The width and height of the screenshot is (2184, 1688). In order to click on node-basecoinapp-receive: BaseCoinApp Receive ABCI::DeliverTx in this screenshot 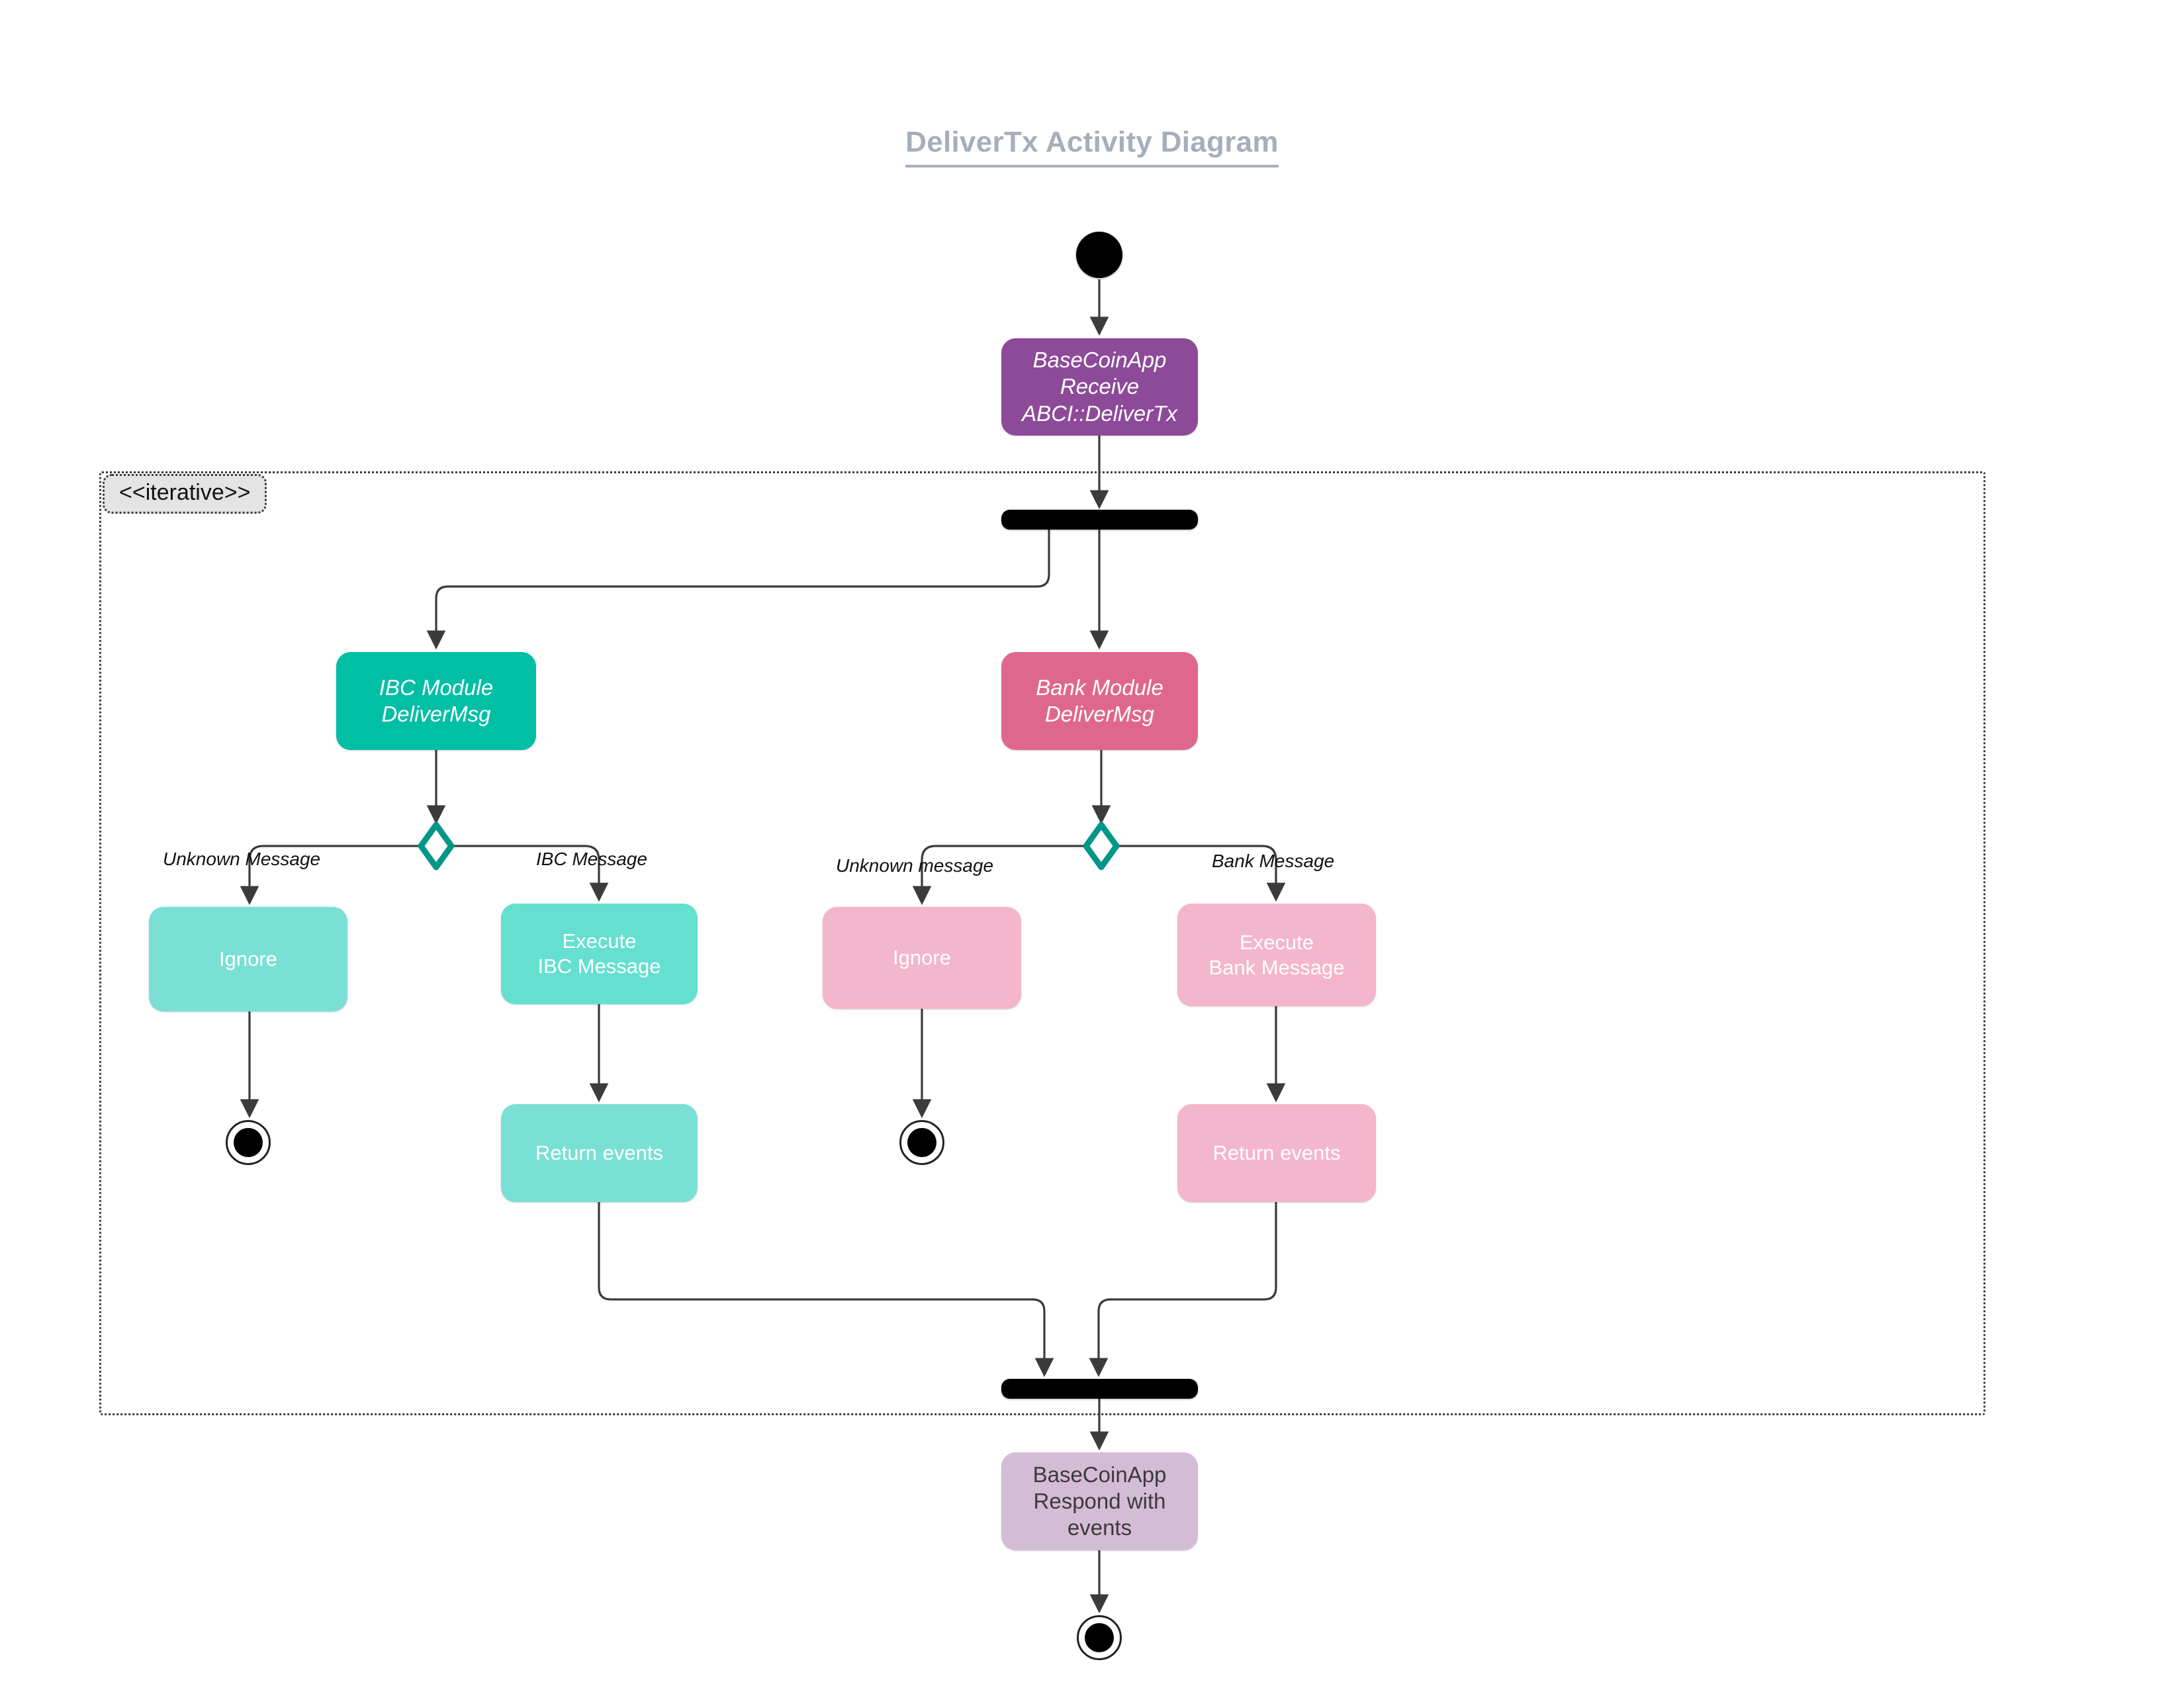, I will do `click(1099, 387)`.